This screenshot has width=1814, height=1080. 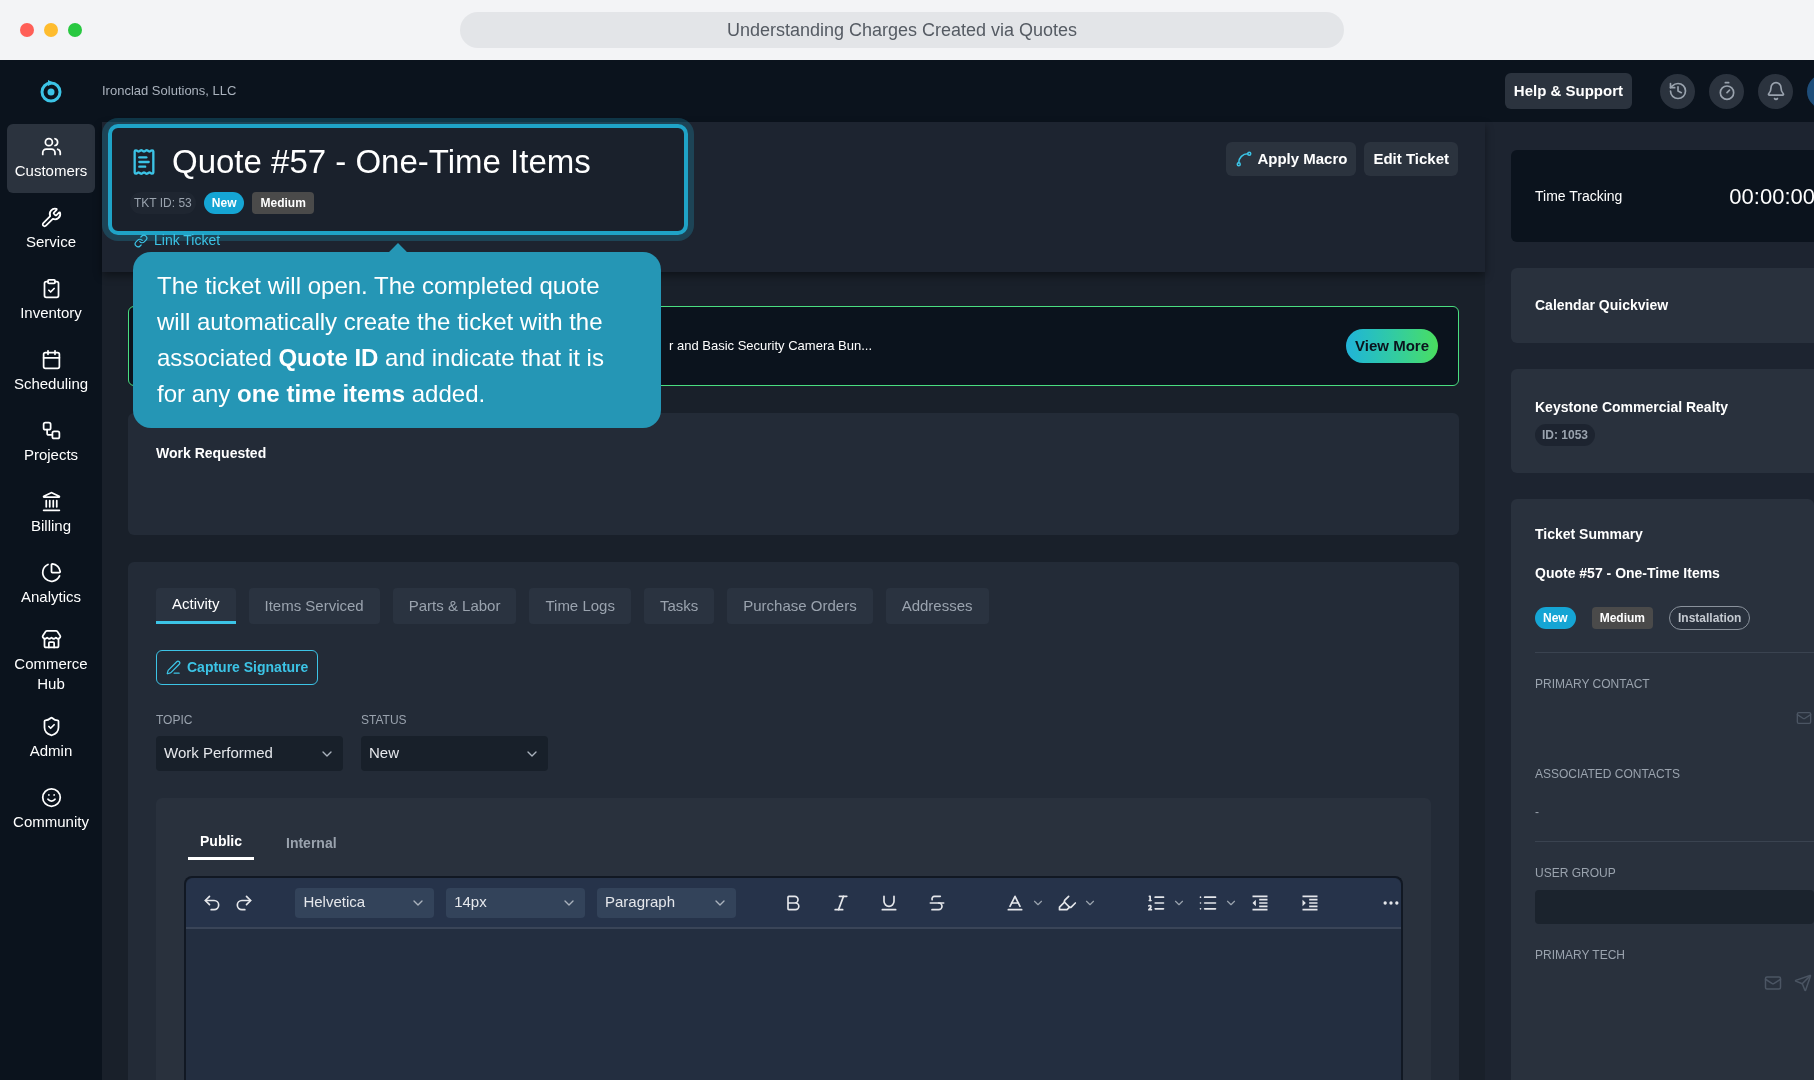 I want to click on sidebar-item: Billing, so click(x=51, y=513).